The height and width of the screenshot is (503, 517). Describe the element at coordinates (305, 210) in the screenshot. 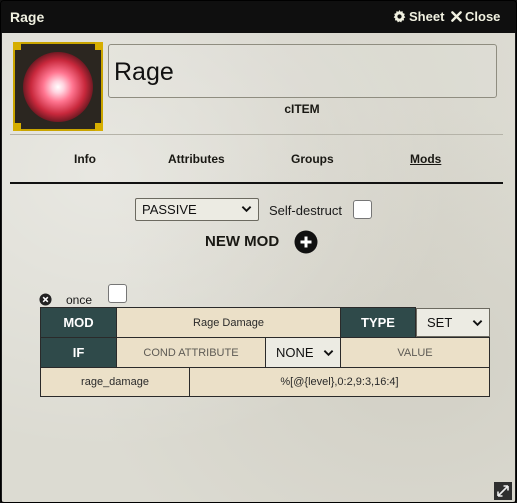

I see `self-destruct-label: Self-destruct` at that location.